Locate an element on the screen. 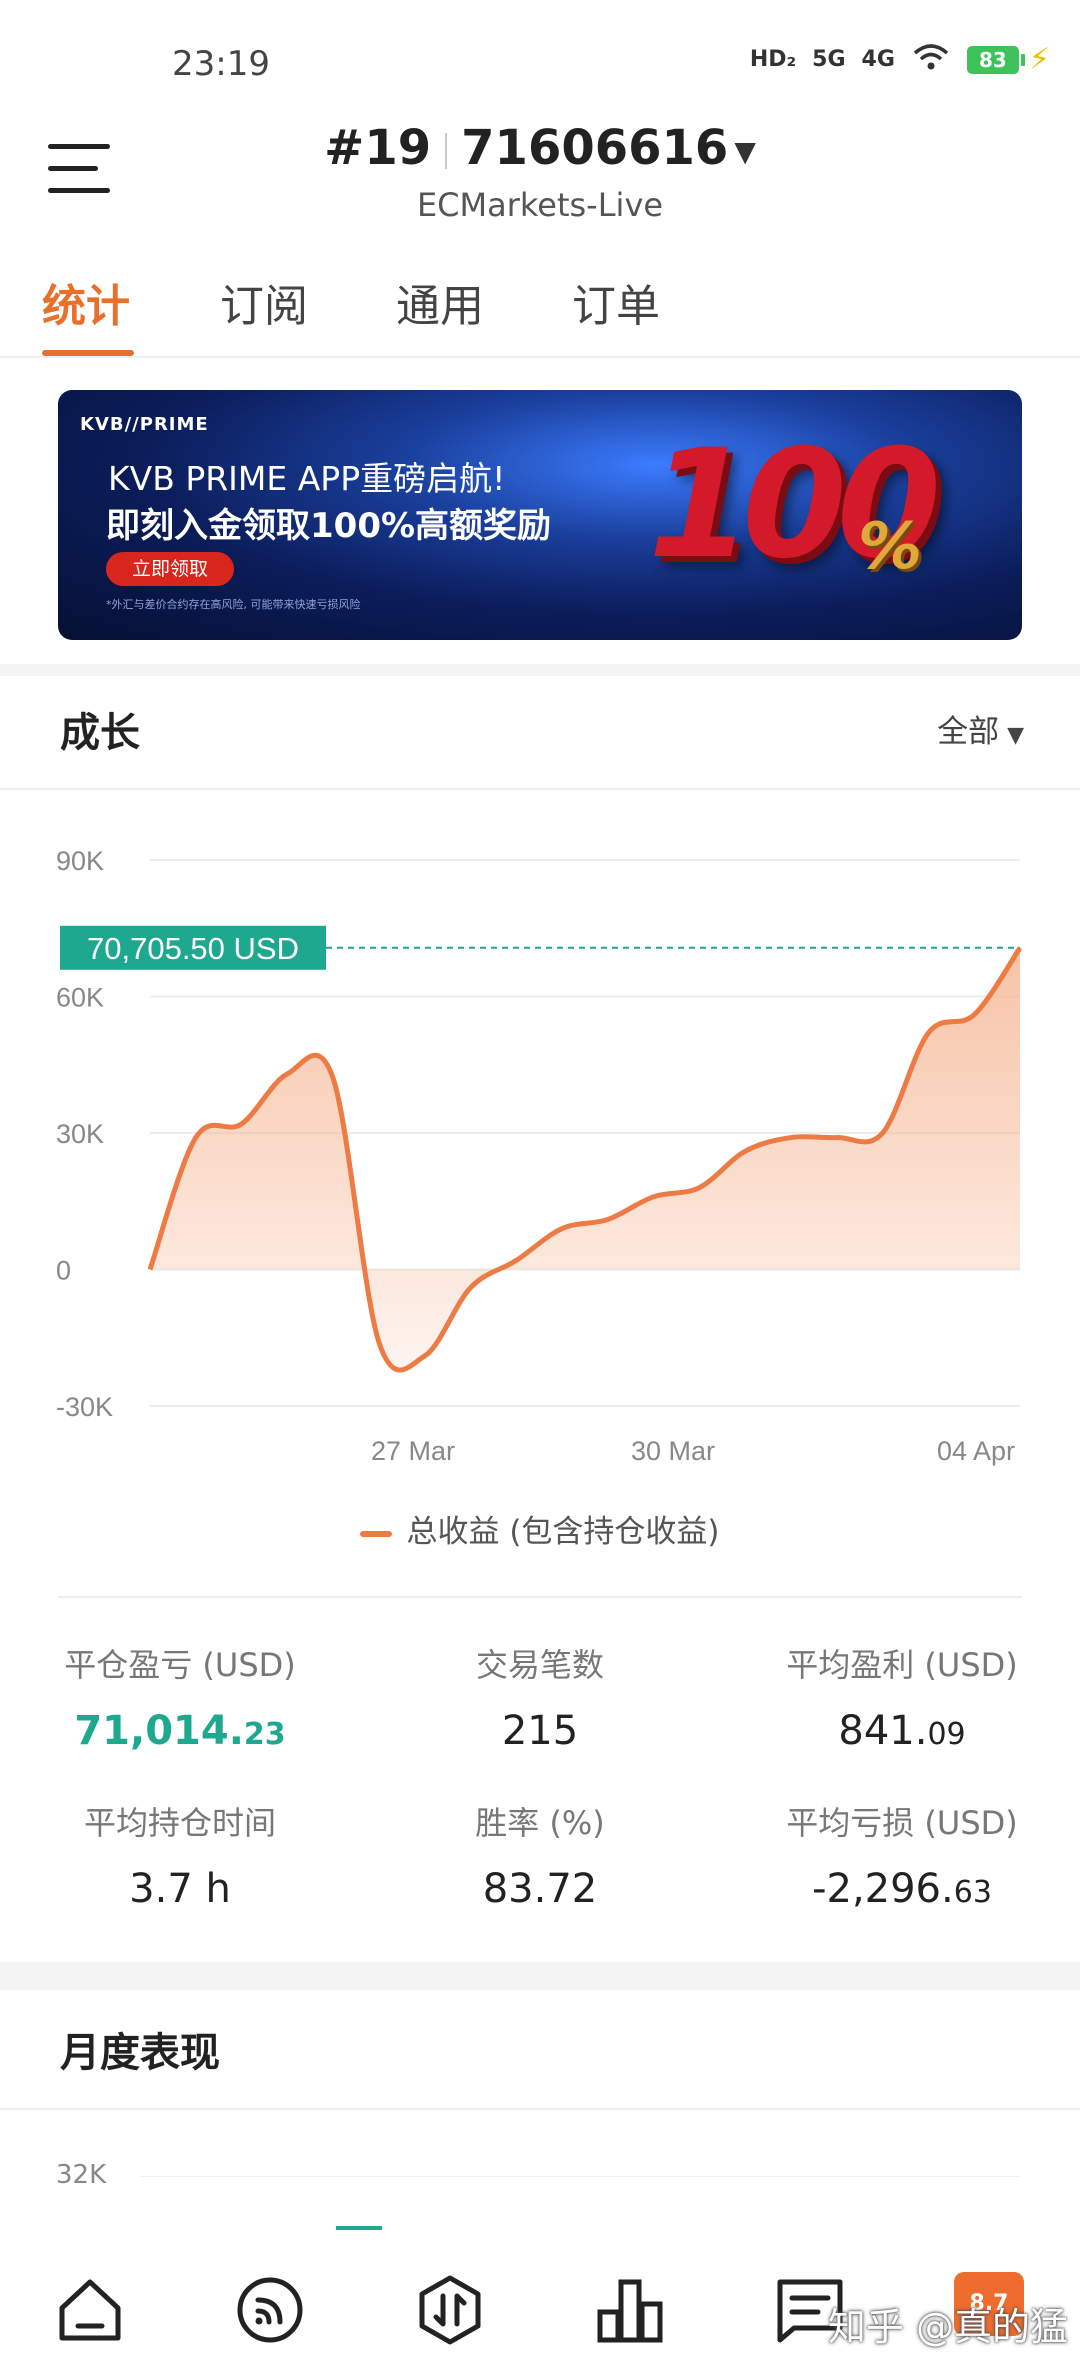  stat-avg-profit: 平均盈利 (USD) 841.09 is located at coordinates (902, 1697).